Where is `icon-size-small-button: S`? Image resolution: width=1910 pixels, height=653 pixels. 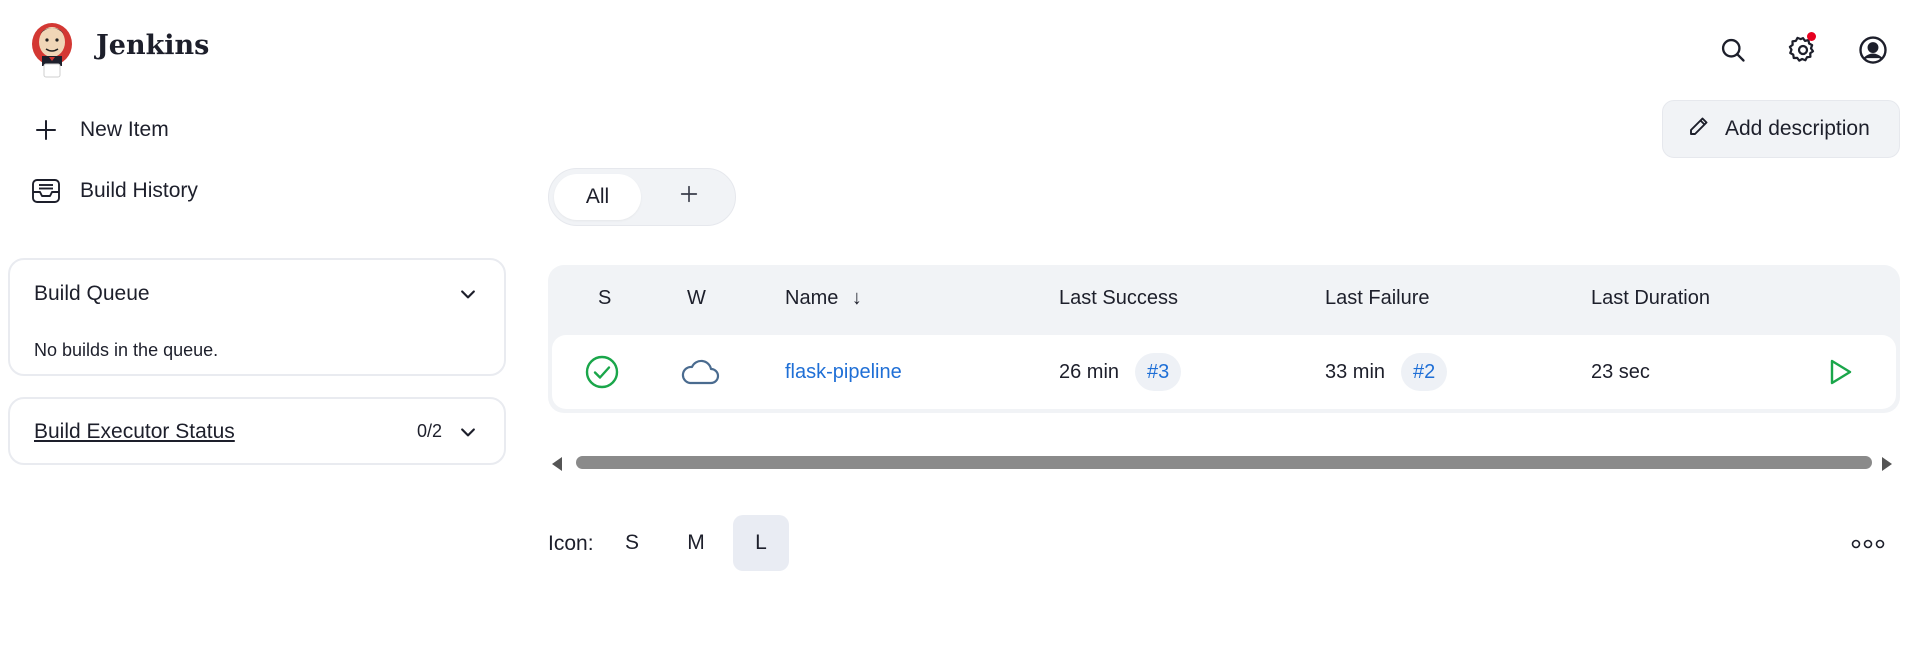
icon-size-small-button: S is located at coordinates (632, 543).